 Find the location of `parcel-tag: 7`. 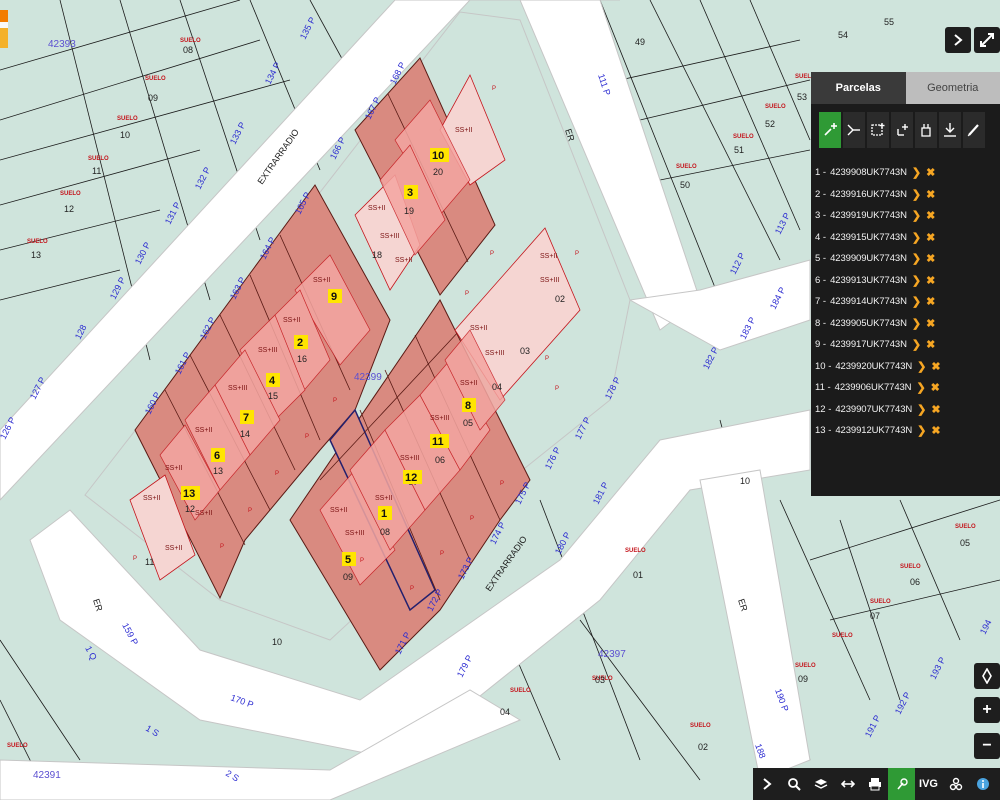

parcel-tag: 7 is located at coordinates (247, 417).